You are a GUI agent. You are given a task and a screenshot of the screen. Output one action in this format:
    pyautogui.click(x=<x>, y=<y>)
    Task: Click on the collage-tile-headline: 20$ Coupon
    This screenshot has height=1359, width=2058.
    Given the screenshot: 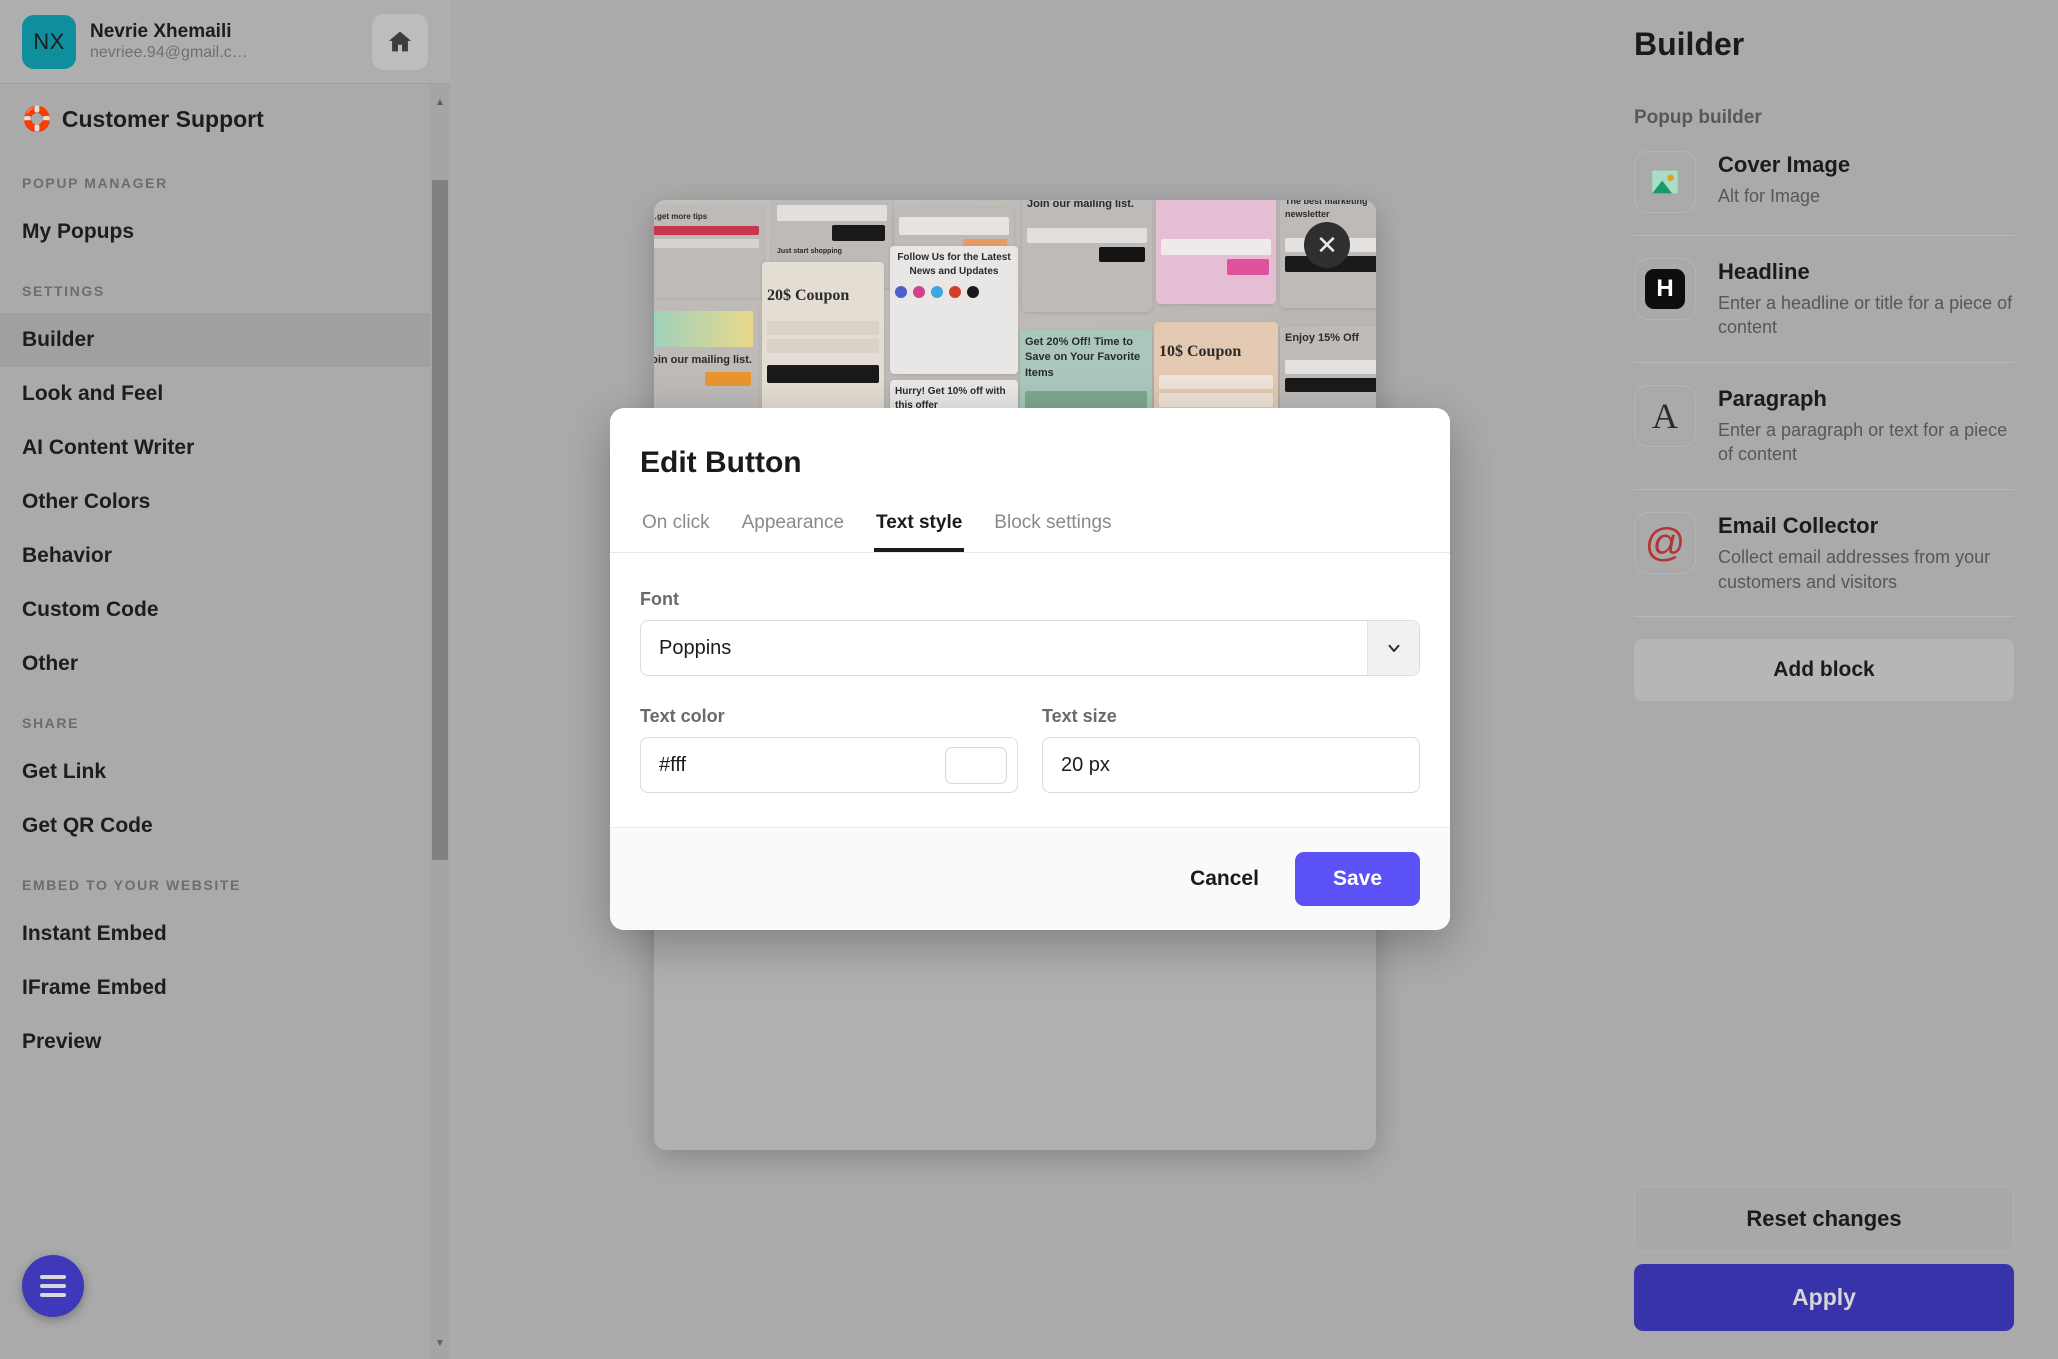 What is the action you would take?
    pyautogui.click(x=808, y=295)
    